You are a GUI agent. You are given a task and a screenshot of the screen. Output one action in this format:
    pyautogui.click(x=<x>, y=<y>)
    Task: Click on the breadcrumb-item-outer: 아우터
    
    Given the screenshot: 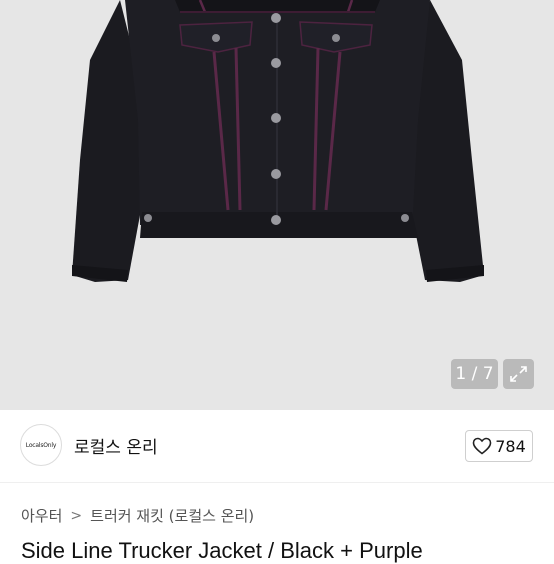 What is the action you would take?
    pyautogui.click(x=41, y=515)
    